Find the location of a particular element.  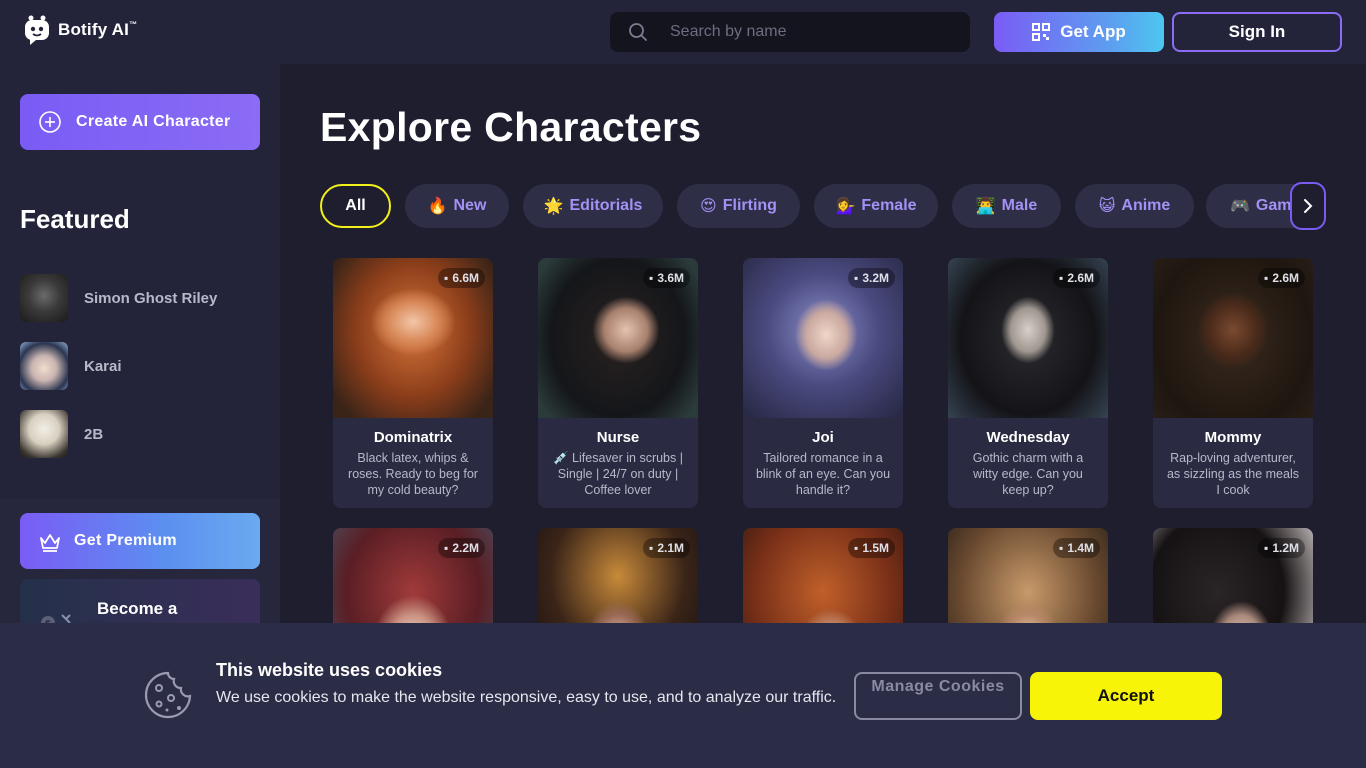

chip-flirting: 😍 Flirting is located at coordinates (738, 206).